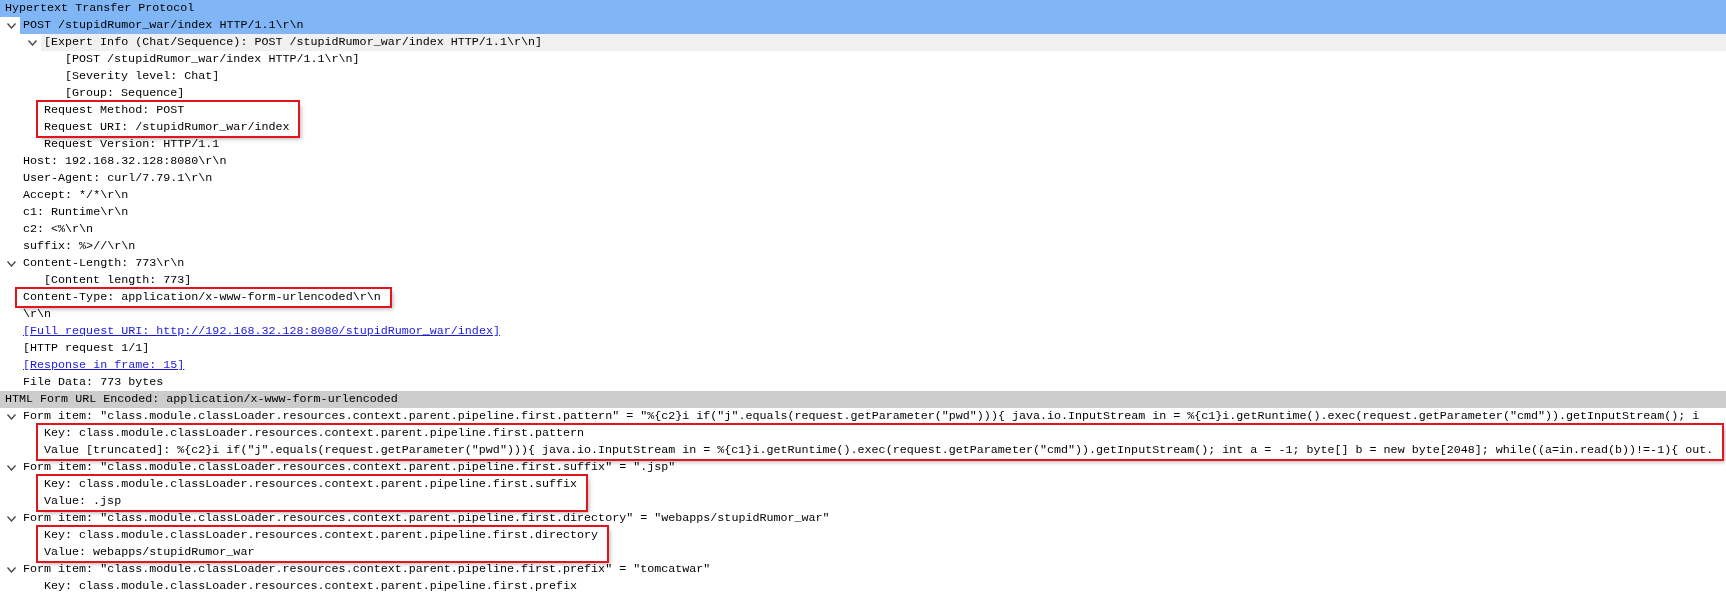 The width and height of the screenshot is (1726, 596). I want to click on tree-item: \r\n, so click(873, 314).